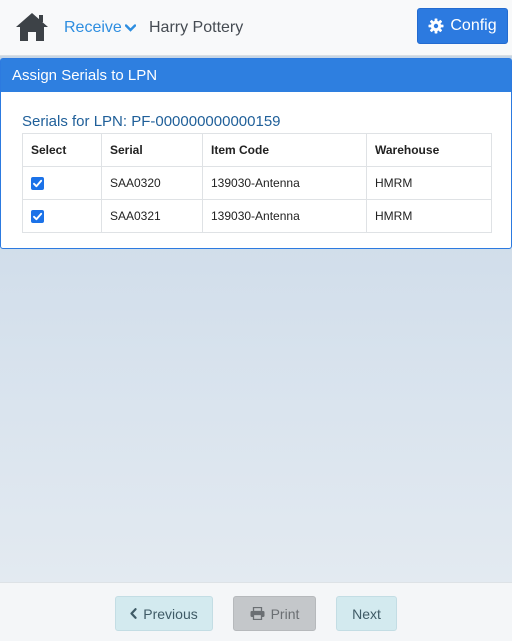 Image resolution: width=512 pixels, height=641 pixels. Describe the element at coordinates (429, 150) in the screenshot. I see `column-header-warehouse: Warehouse` at that location.